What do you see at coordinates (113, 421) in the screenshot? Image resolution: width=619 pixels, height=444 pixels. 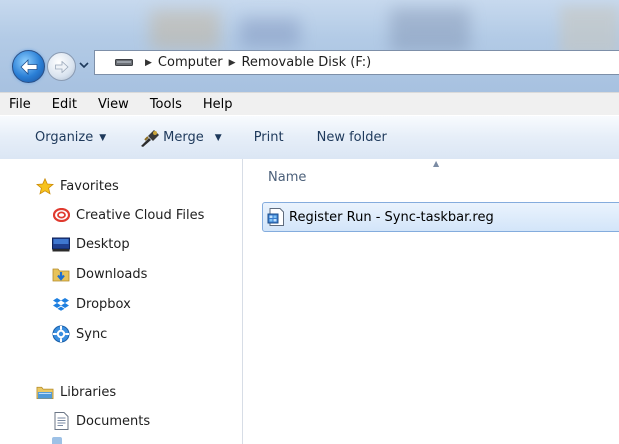 I see `nav-item-label: Documents` at bounding box center [113, 421].